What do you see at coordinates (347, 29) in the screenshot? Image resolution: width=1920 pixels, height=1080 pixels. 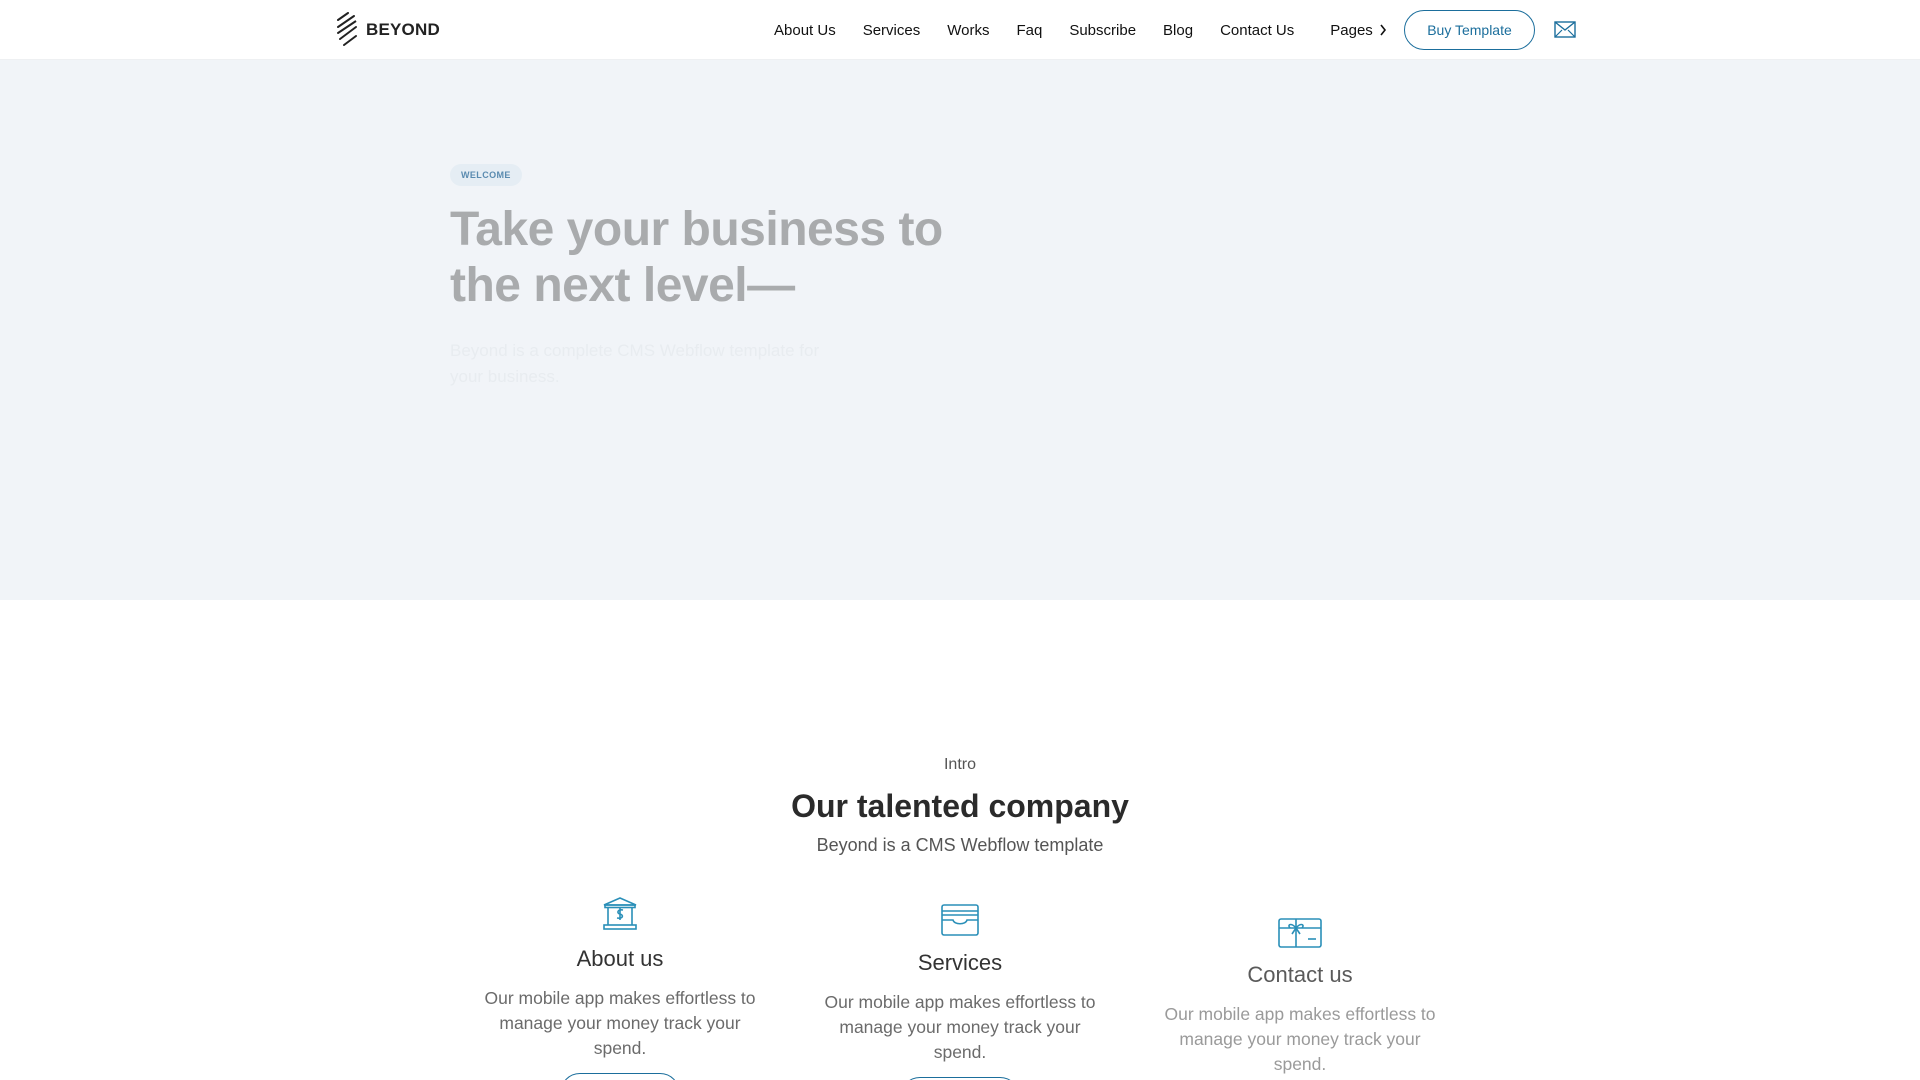 I see `logo-icon` at bounding box center [347, 29].